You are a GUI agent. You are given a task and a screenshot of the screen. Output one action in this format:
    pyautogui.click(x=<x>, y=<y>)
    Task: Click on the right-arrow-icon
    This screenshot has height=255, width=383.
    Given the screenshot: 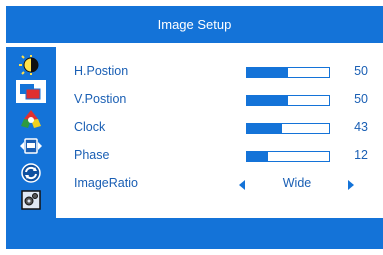 What is the action you would take?
    pyautogui.click(x=351, y=185)
    